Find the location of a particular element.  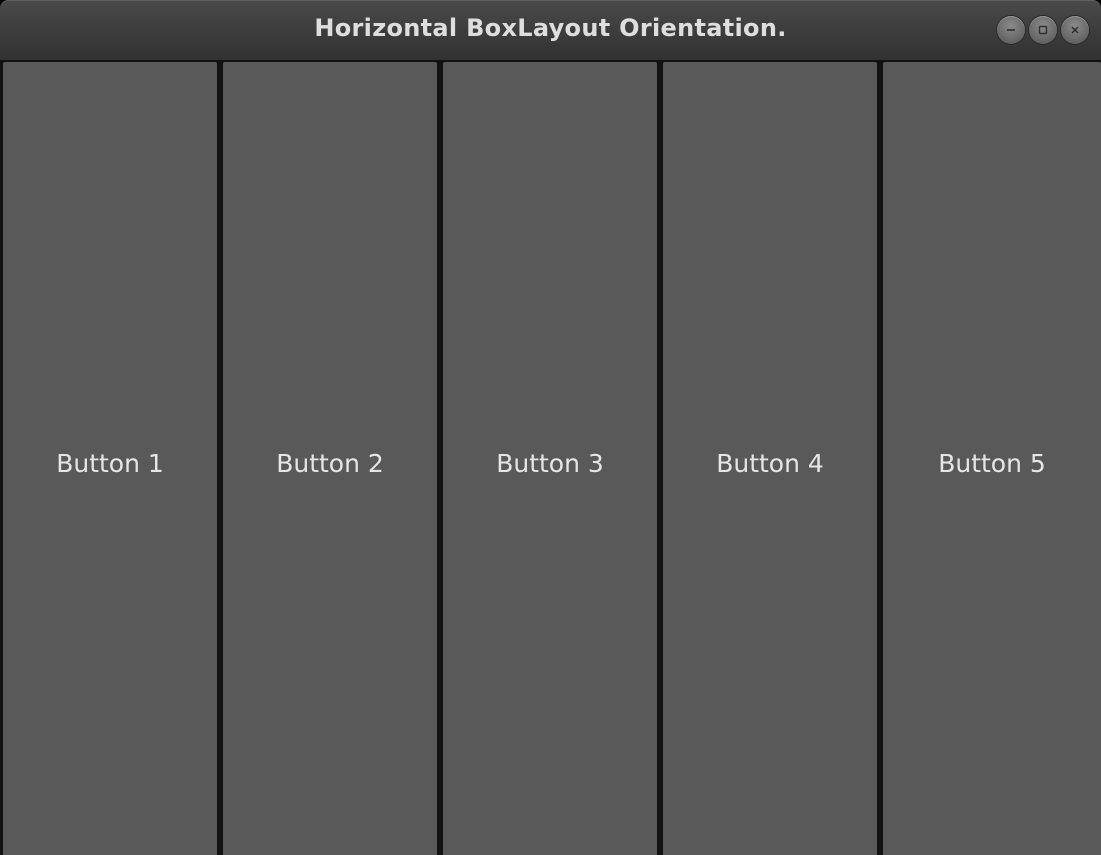

button-5-label: Button 5 is located at coordinates (992, 463).